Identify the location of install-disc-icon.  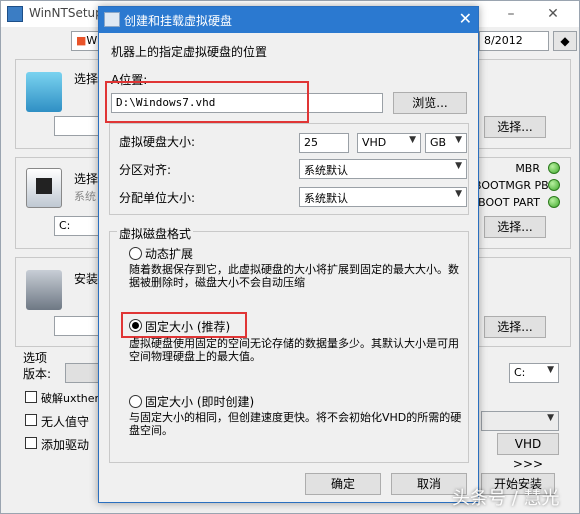
(44, 92).